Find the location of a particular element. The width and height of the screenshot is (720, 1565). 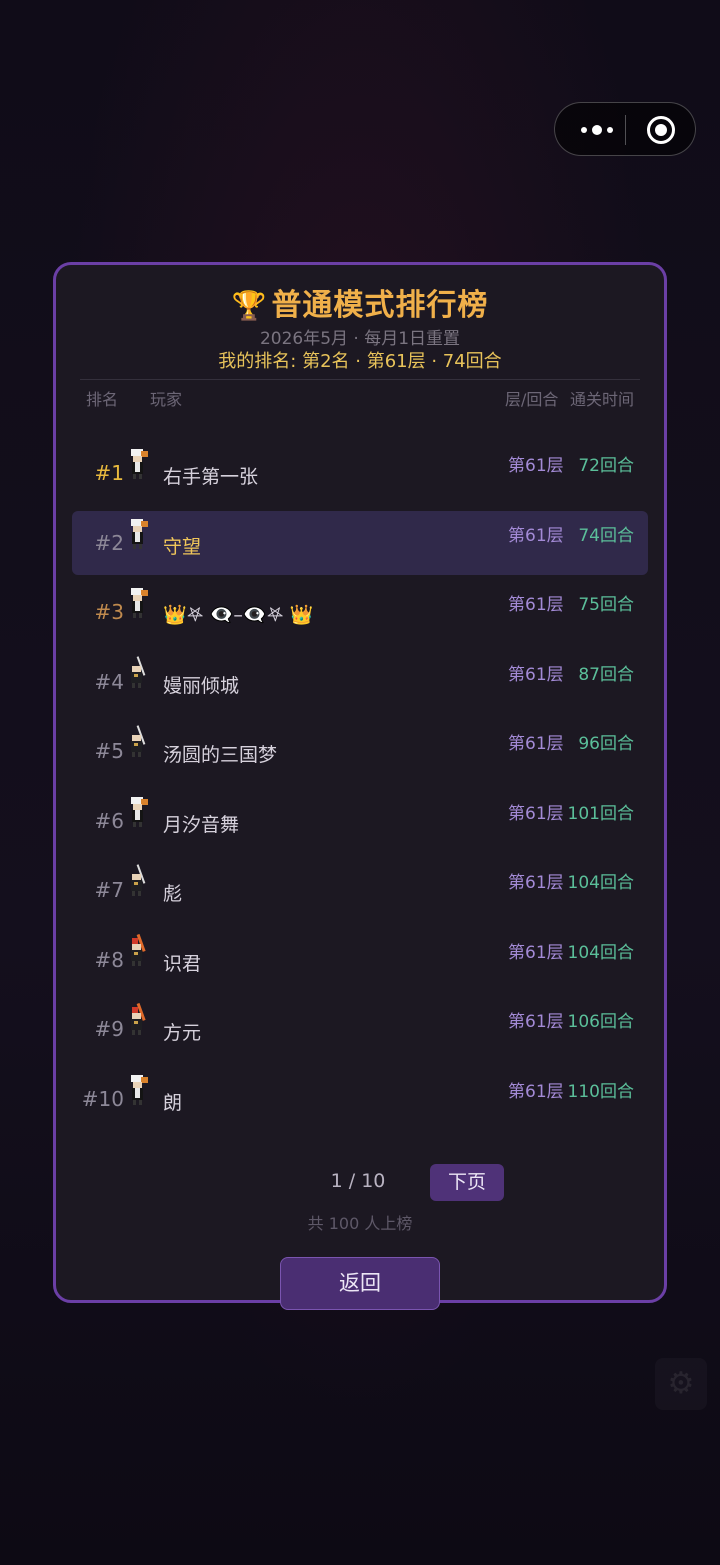

leaderboard-title: 🏆 普通模式排行榜 is located at coordinates (360, 302).